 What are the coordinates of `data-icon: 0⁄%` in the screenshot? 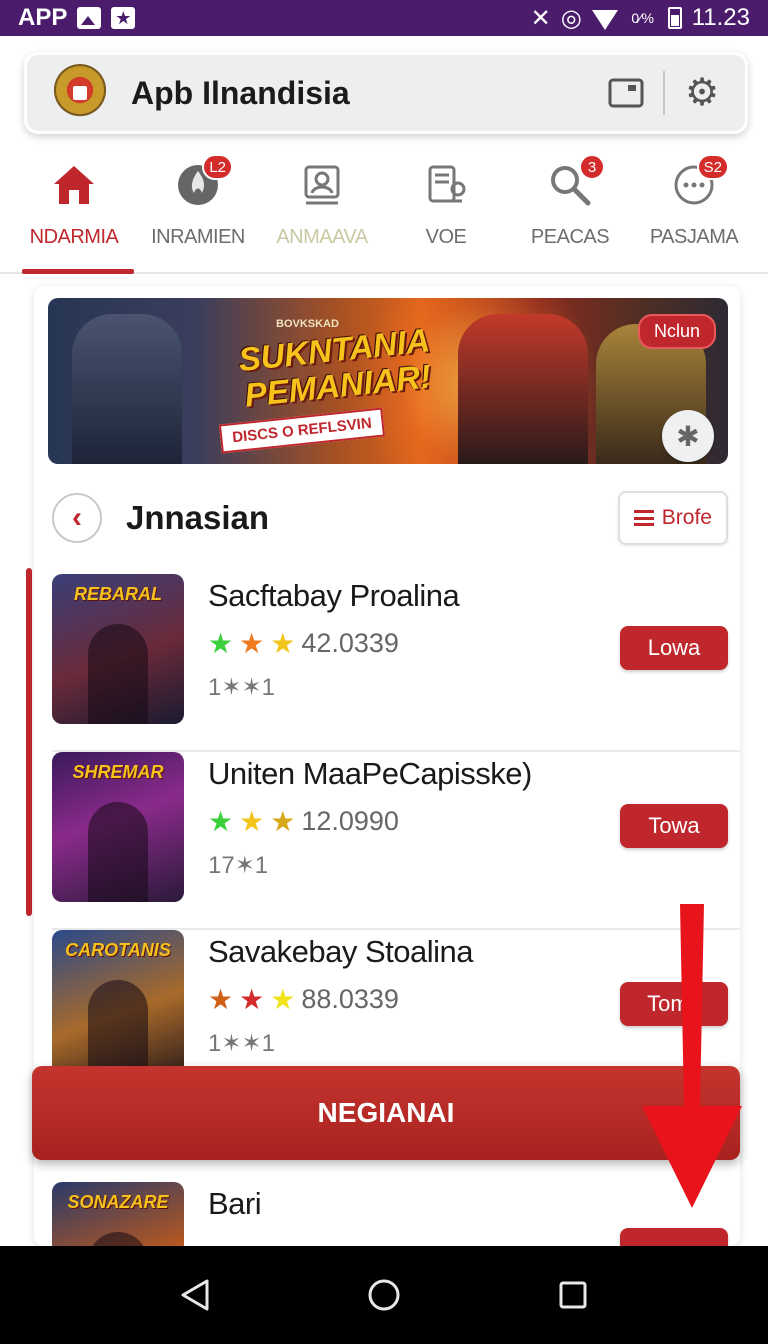 It's located at (642, 18).